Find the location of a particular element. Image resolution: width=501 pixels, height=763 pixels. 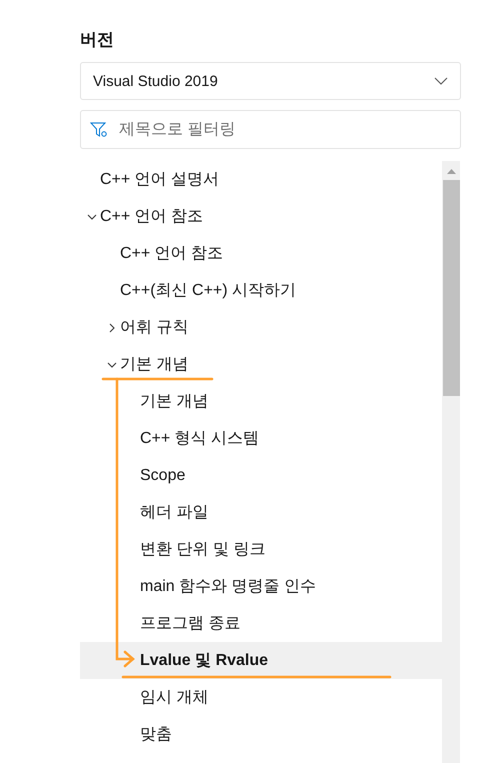

filter-field: 제목으로 필터링 is located at coordinates (270, 129).